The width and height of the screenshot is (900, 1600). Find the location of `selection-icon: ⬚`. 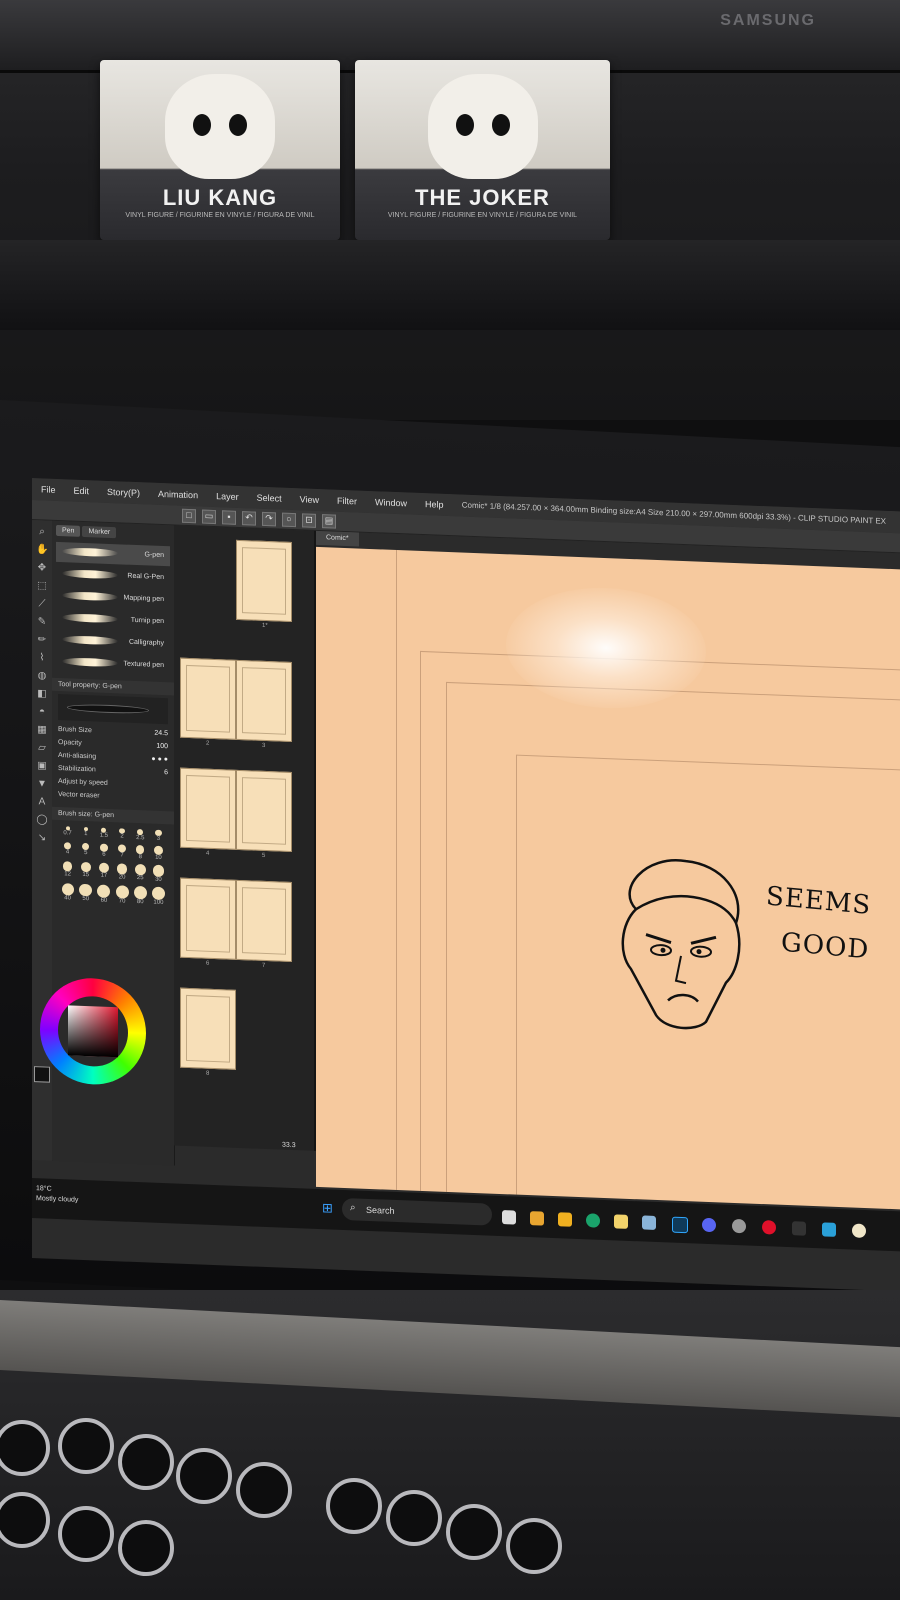

selection-icon: ⬚ is located at coordinates (42, 586).